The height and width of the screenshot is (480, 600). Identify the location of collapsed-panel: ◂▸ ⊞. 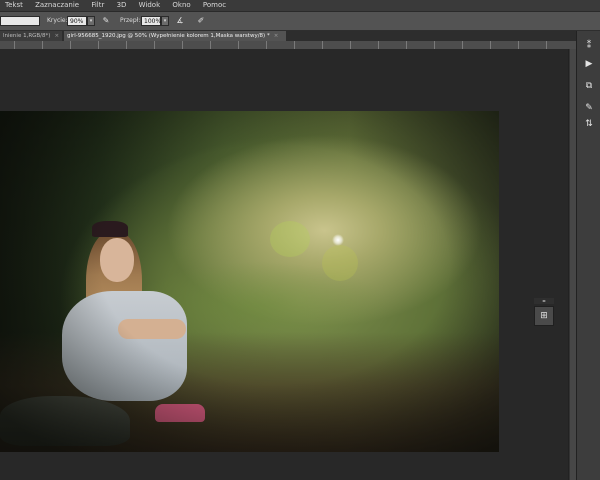
(544, 312).